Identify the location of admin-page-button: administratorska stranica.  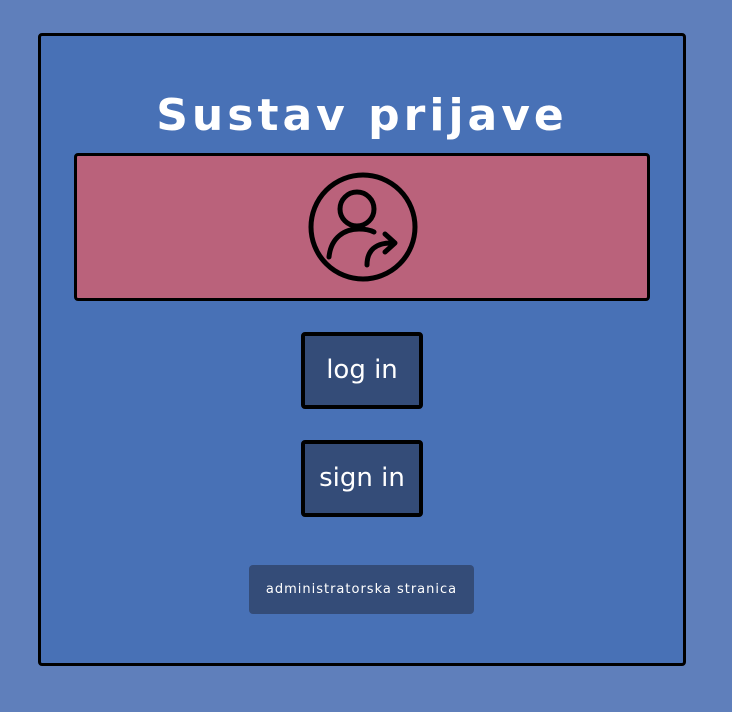
(361, 589).